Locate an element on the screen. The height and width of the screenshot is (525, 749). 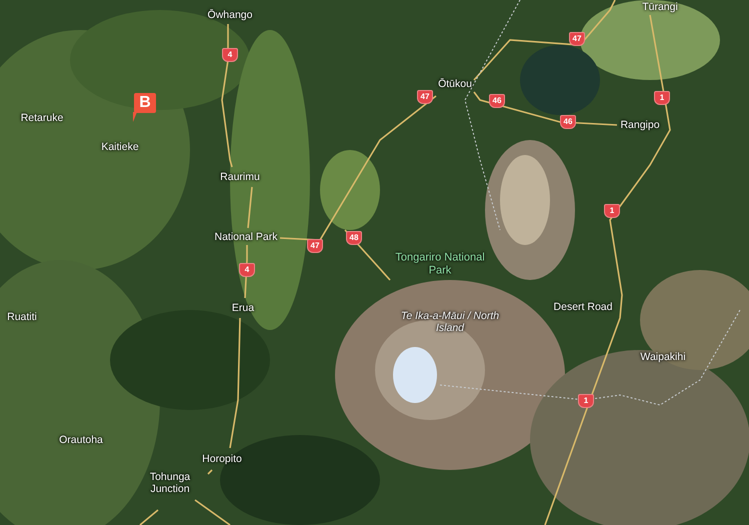
place-label: National Park is located at coordinates (246, 237).